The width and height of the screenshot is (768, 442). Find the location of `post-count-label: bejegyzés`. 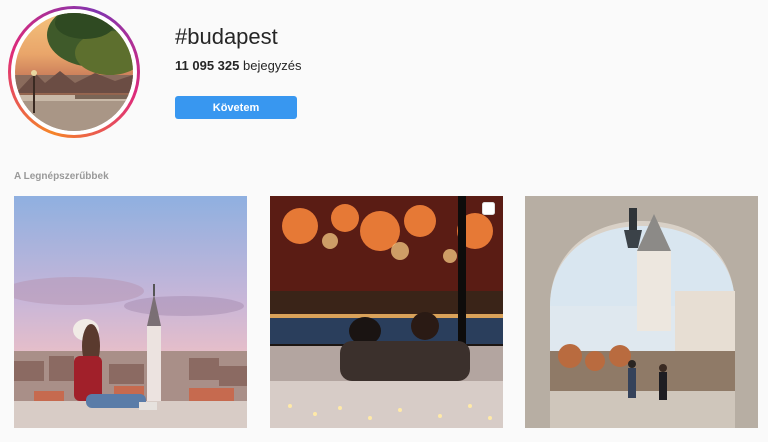

post-count-label: bejegyzés is located at coordinates (272, 65).